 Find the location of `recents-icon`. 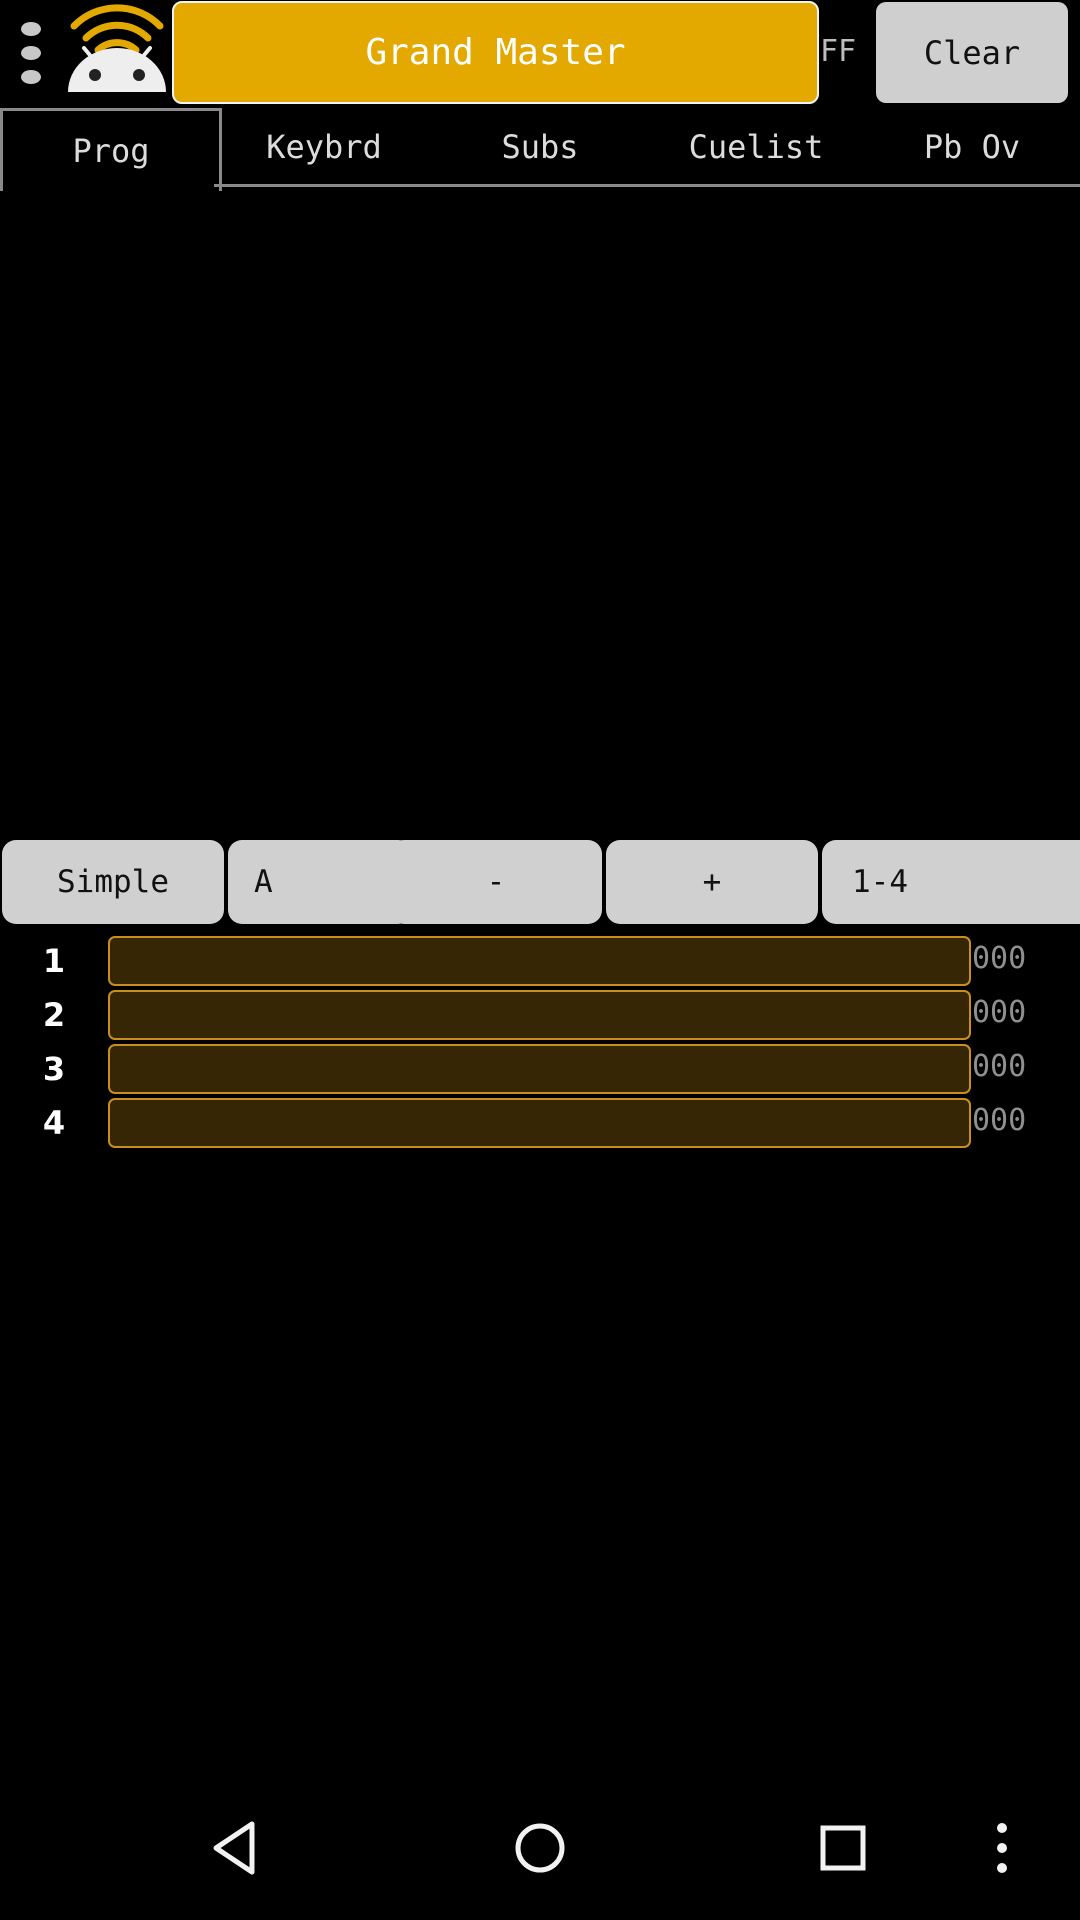

recents-icon is located at coordinates (844, 1850).